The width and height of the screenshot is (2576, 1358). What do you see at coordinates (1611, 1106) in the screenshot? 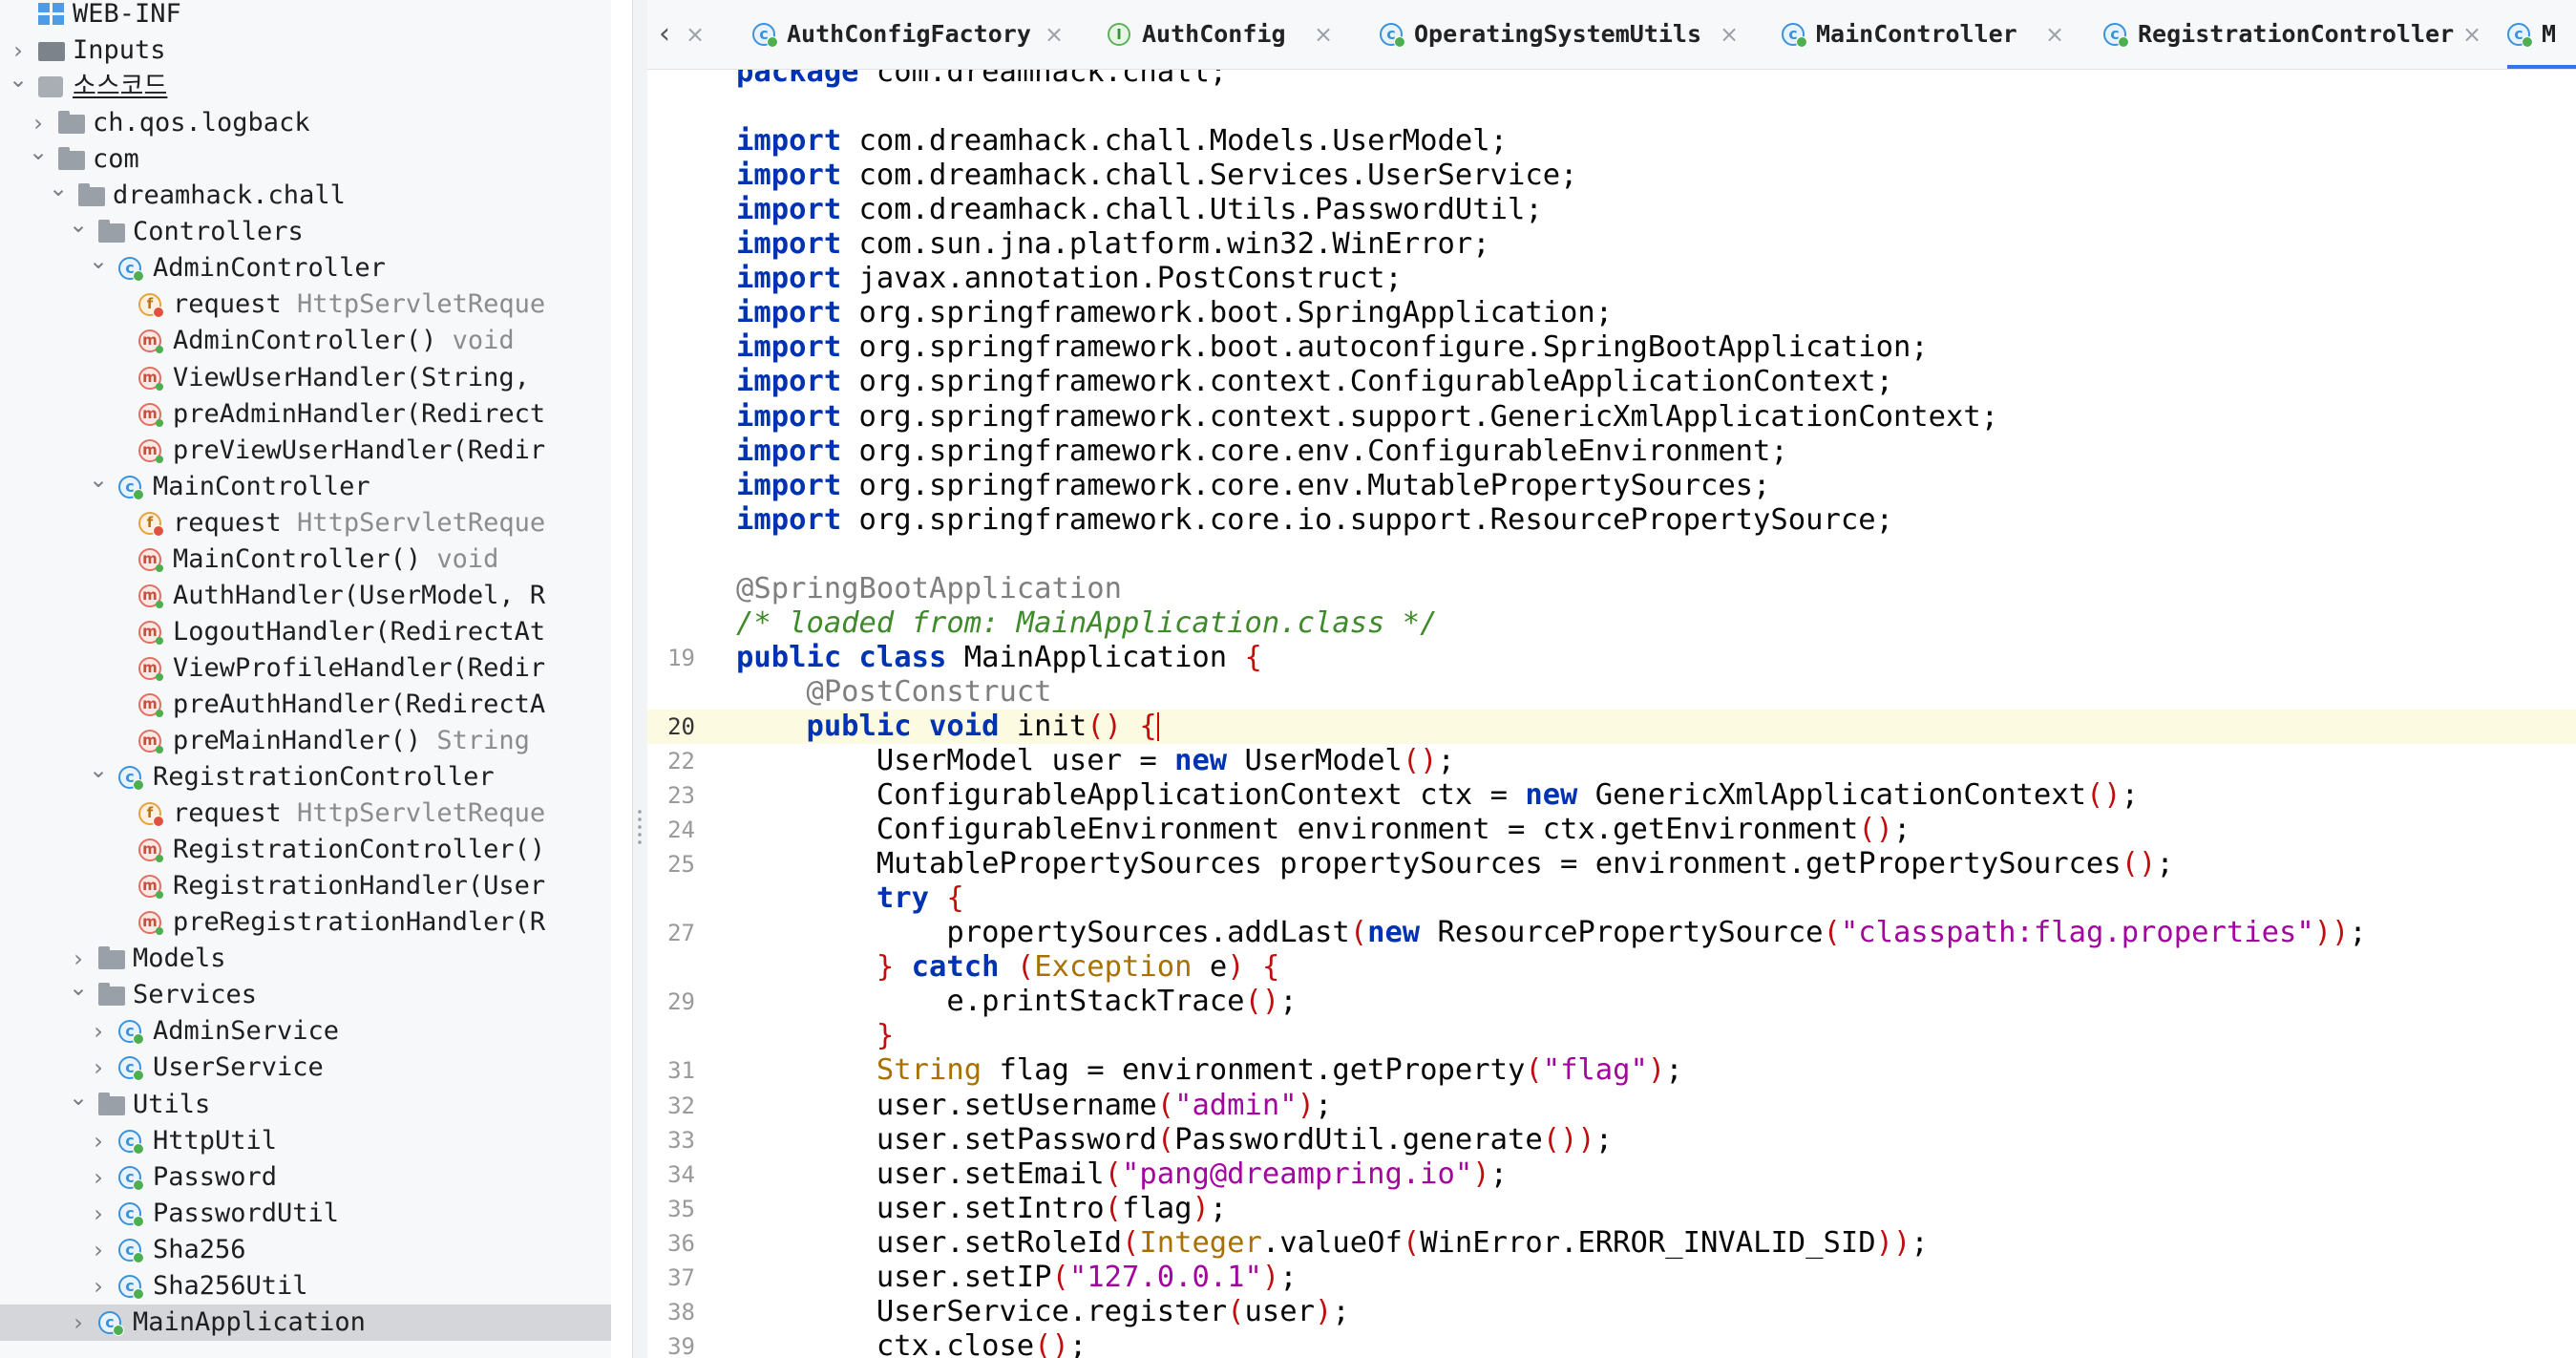
I see `code-line: 32 user.setUsername("admin");` at bounding box center [1611, 1106].